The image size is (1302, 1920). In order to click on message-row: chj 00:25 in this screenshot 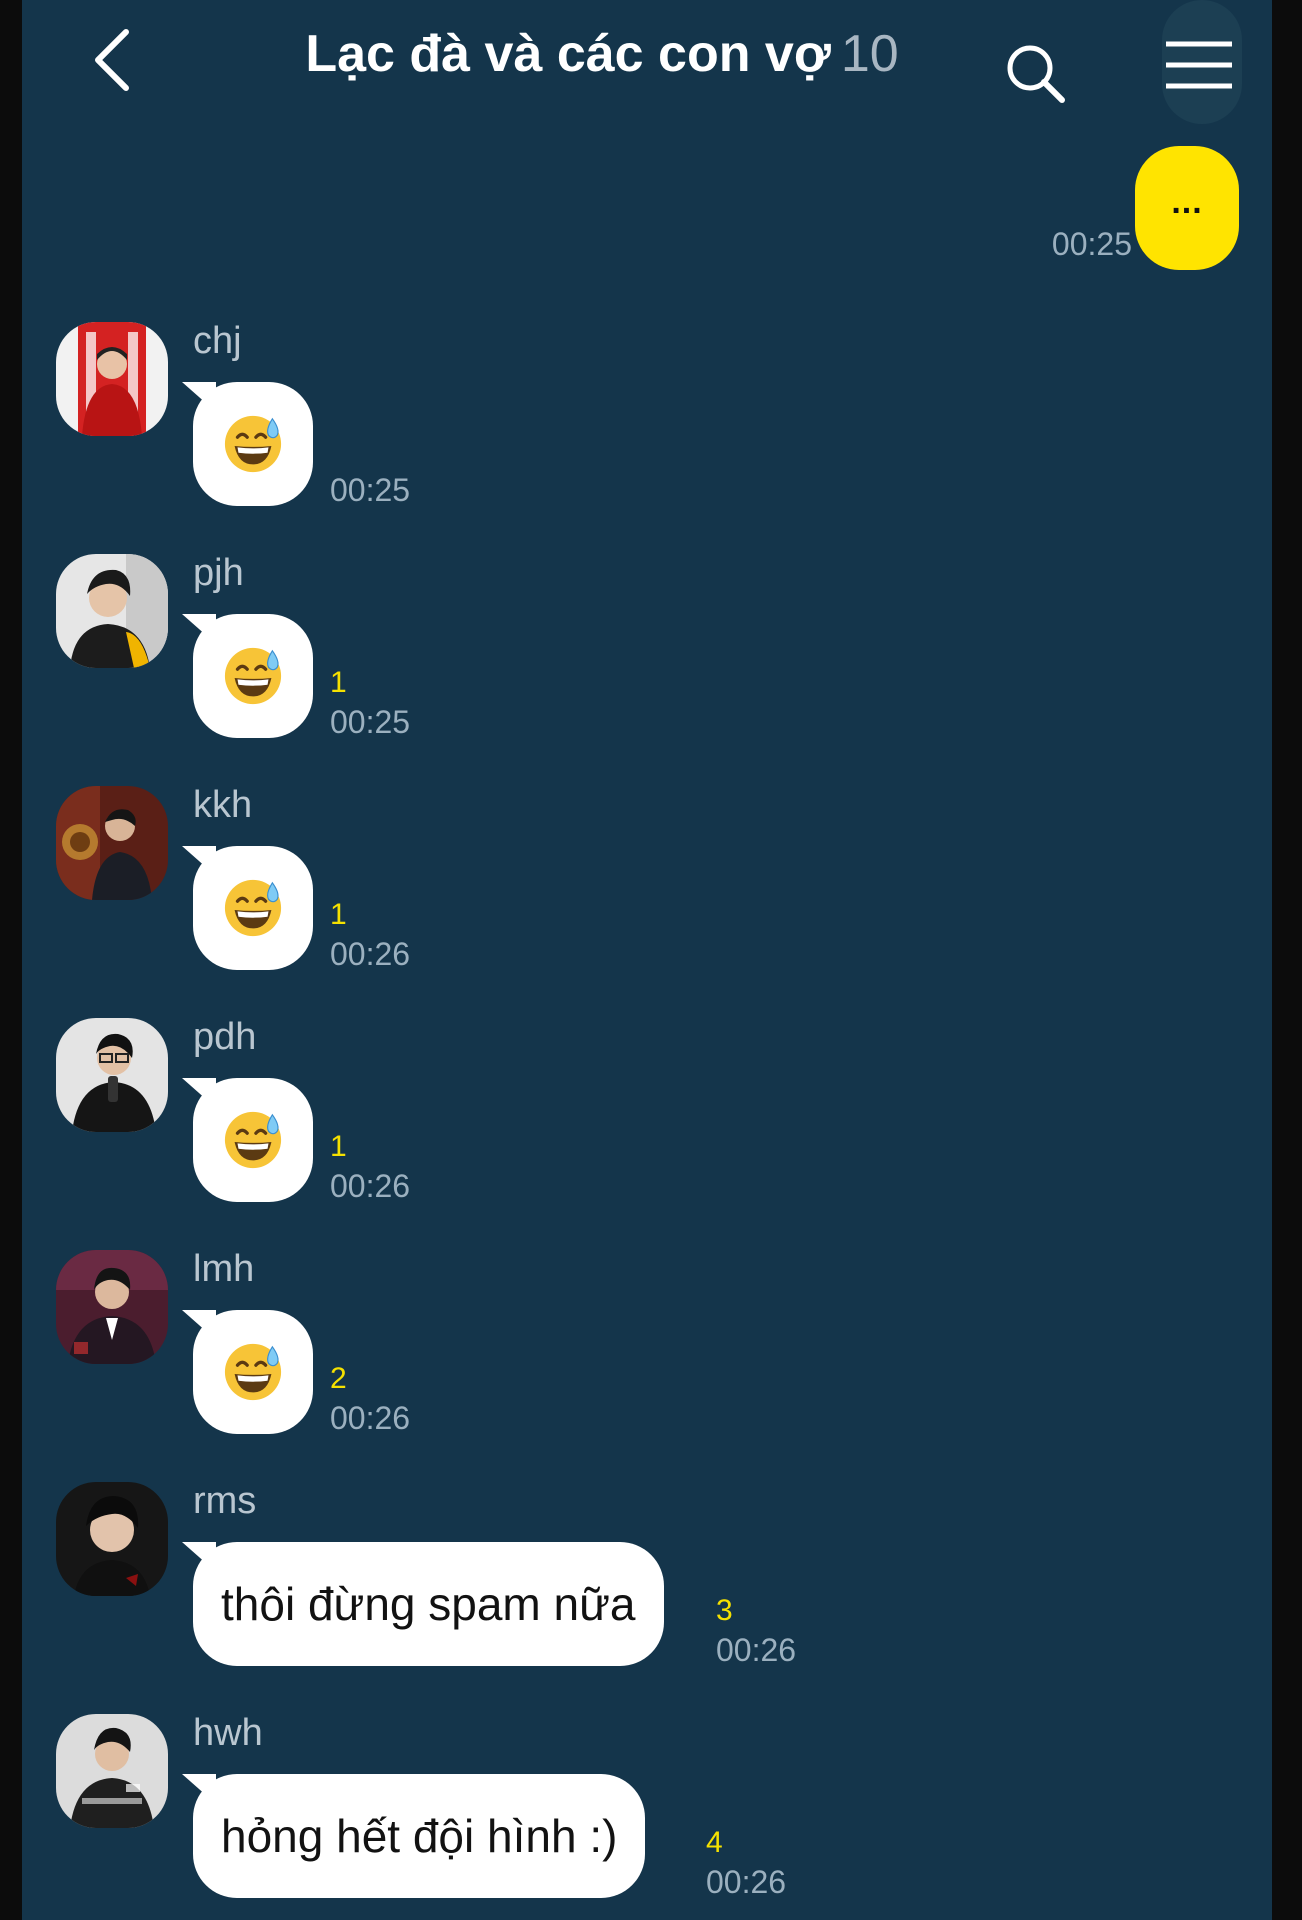, I will do `click(647, 437)`.